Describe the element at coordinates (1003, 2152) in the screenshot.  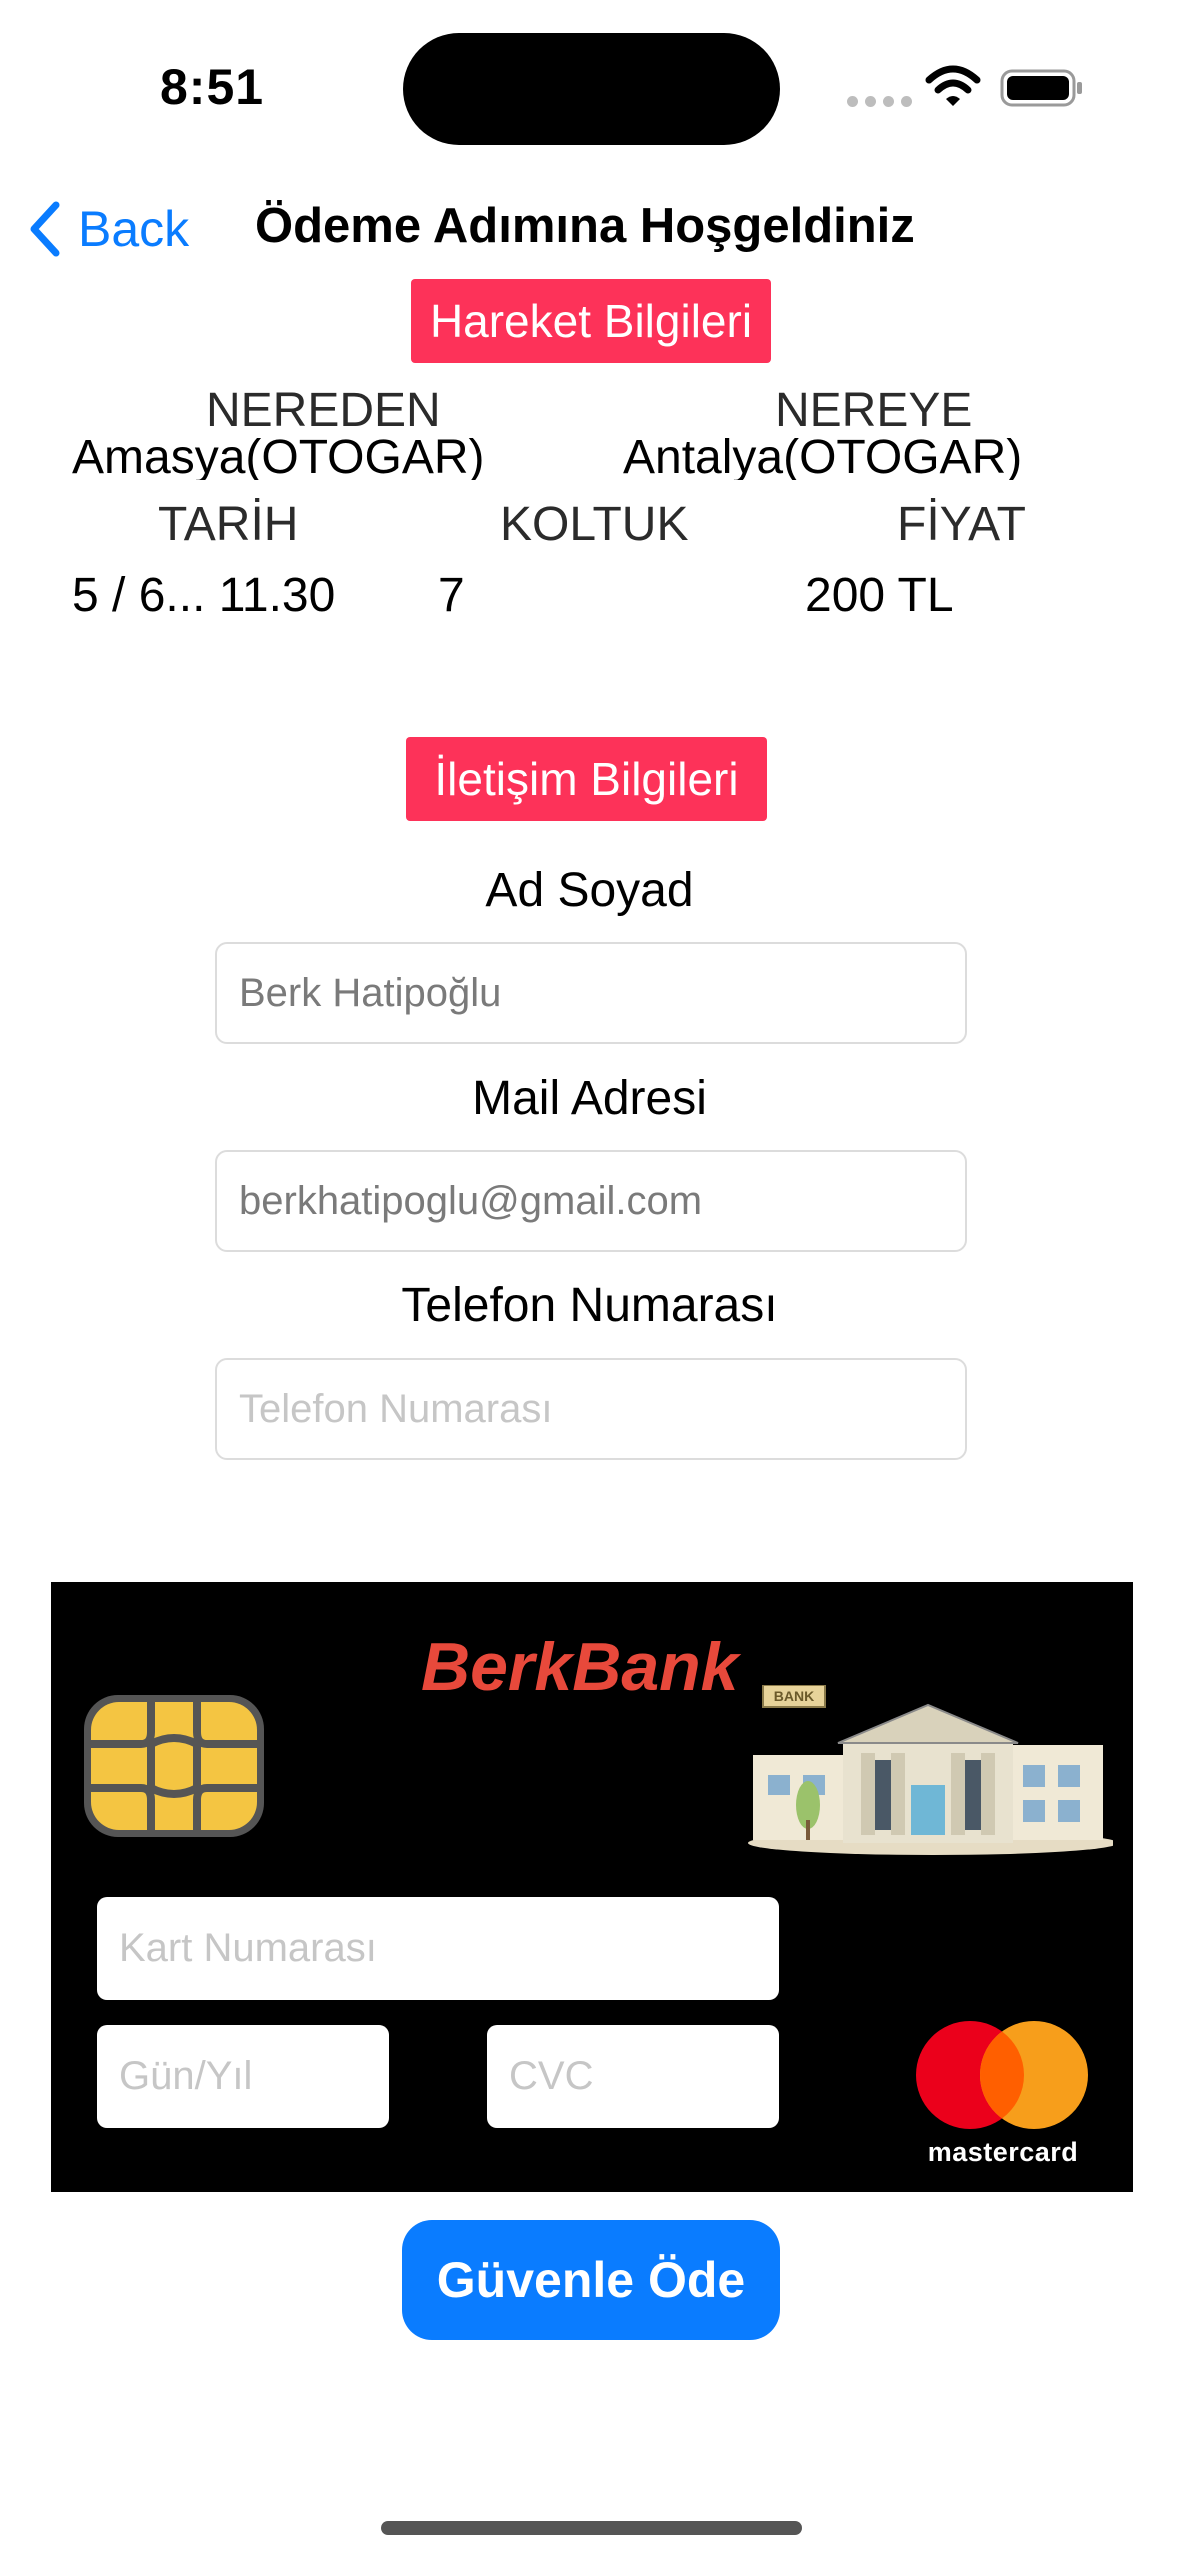
I see `mastercard-label: mastercard` at that location.